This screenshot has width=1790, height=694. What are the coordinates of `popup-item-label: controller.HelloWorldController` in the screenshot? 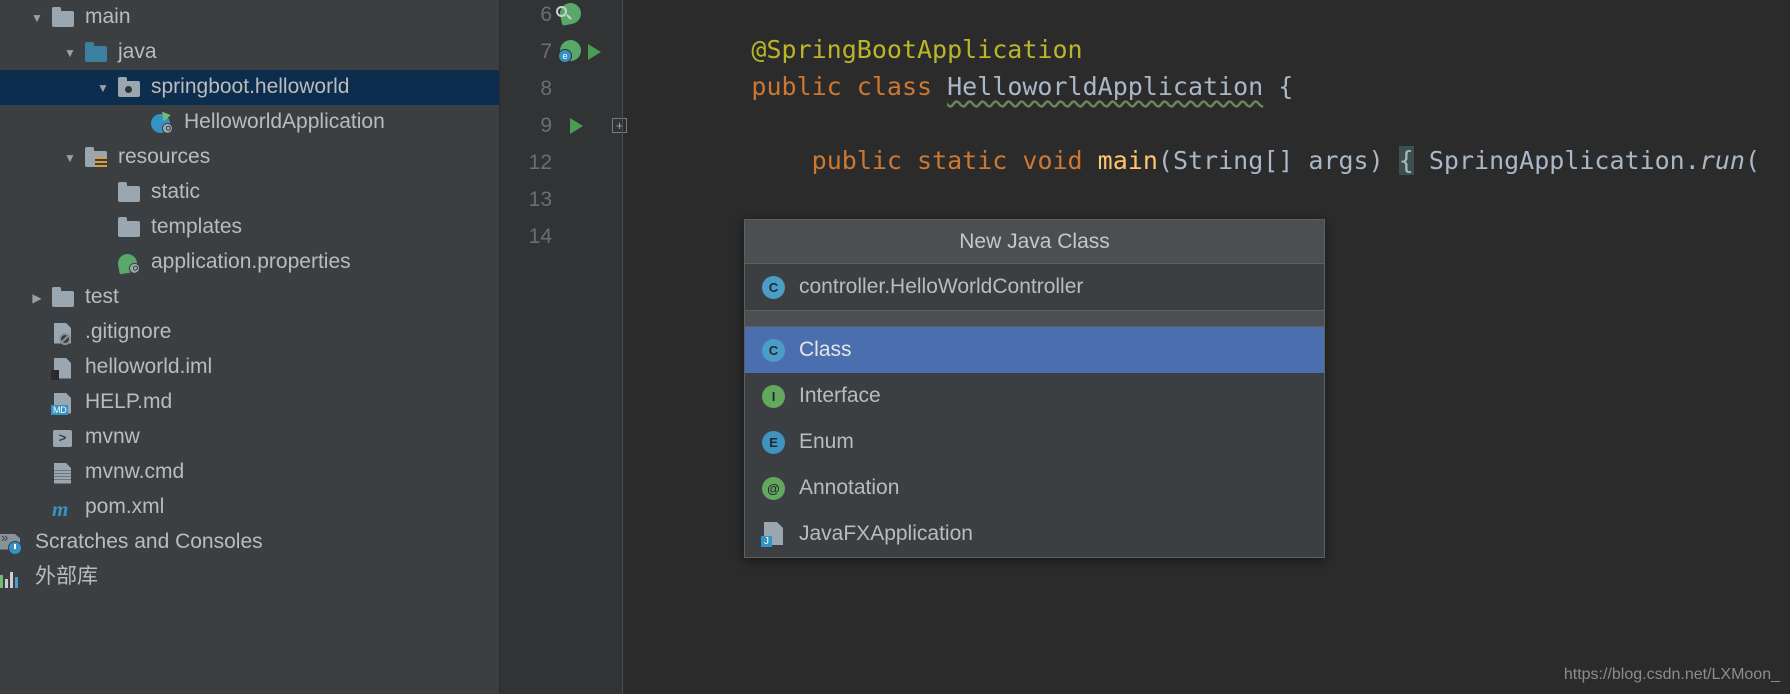 It's located at (941, 286).